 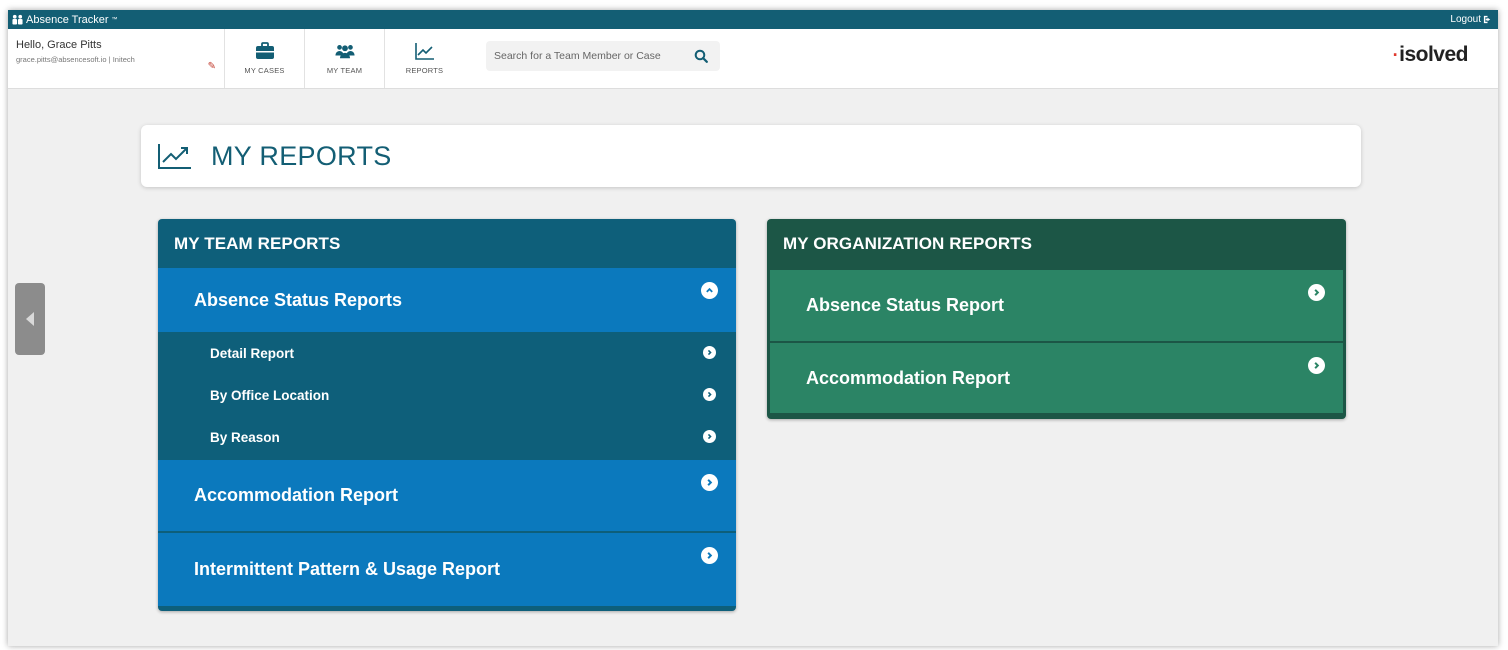 I want to click on intermittent-report-link: Intermittent Pattern & Usage Report, so click(x=447, y=568).